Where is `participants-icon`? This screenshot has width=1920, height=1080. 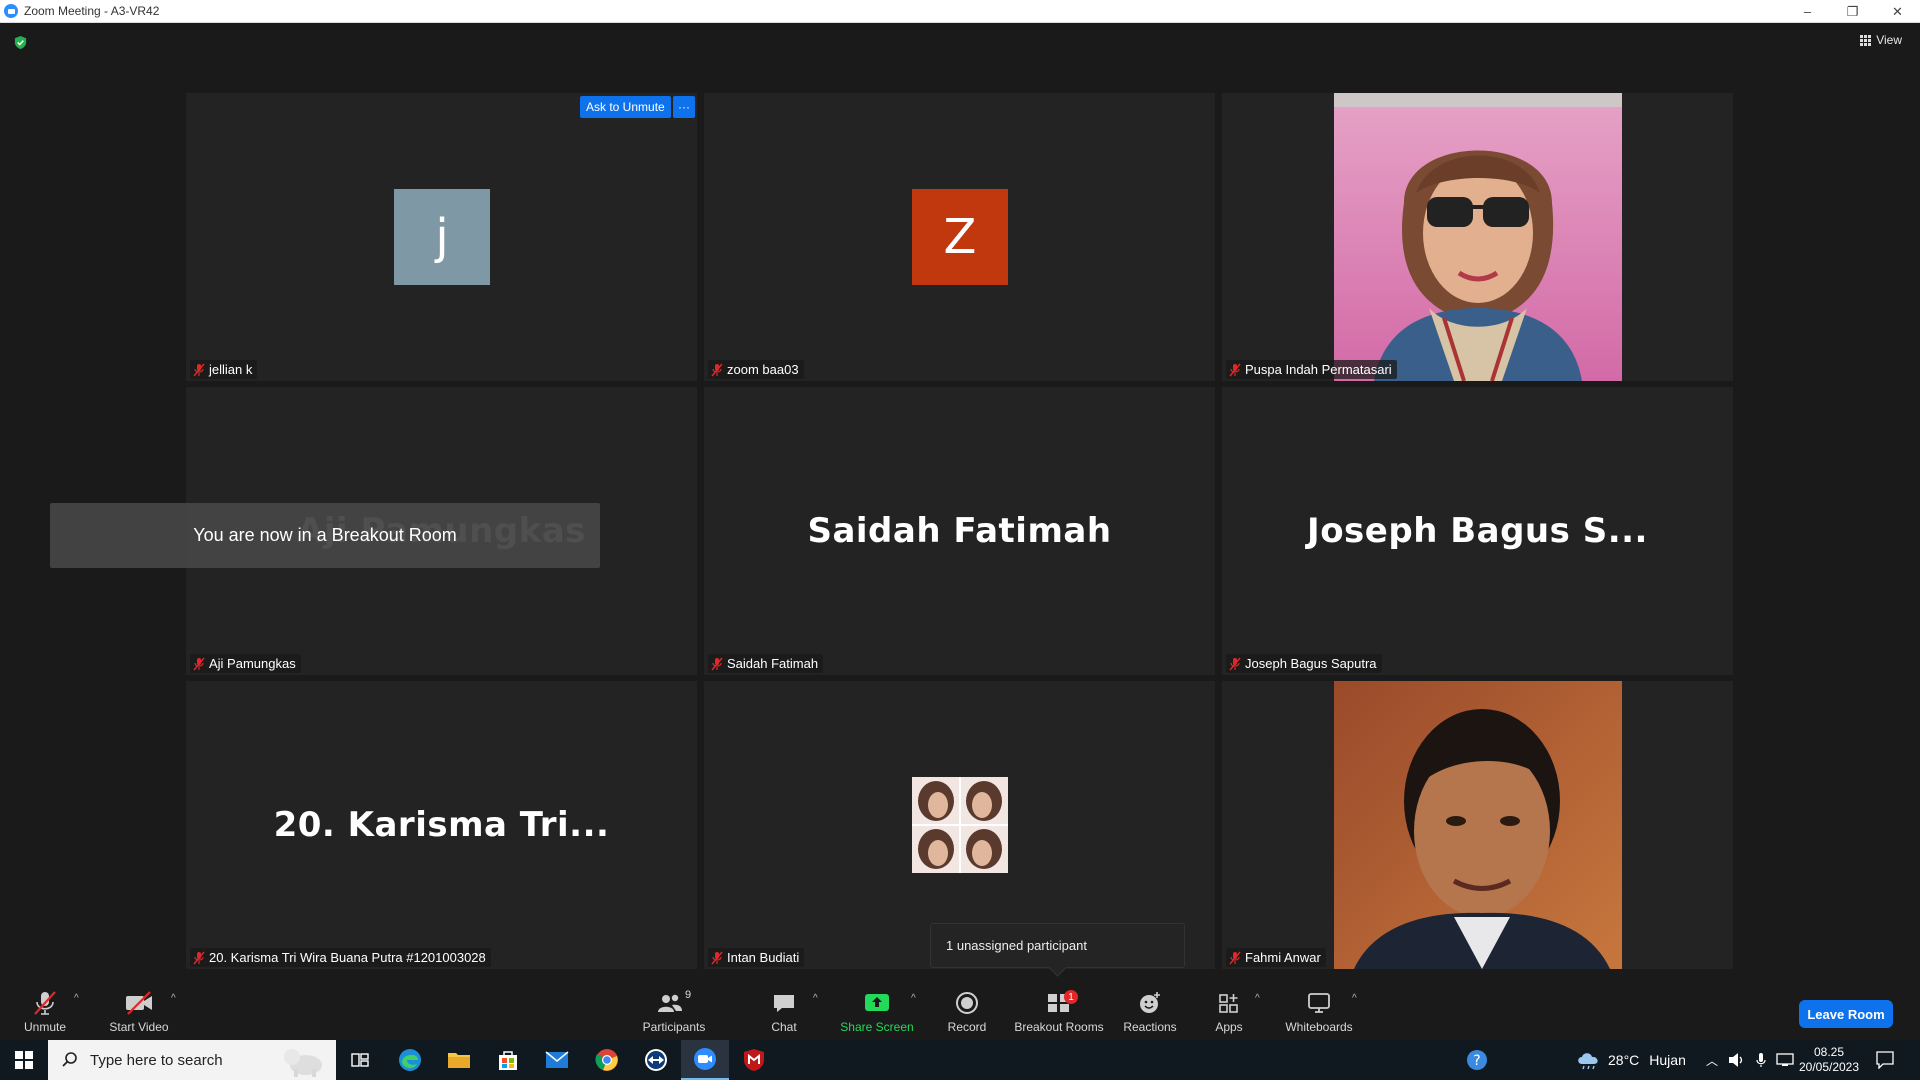
participants-icon is located at coordinates (669, 1003).